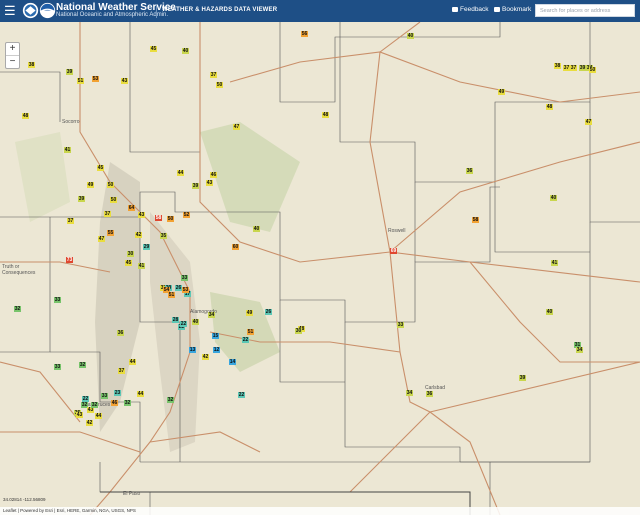 The image size is (640, 515). What do you see at coordinates (219, 10) in the screenshot?
I see `viewer-name: WEATHER & HAZARDS DATA VIEWER` at bounding box center [219, 10].